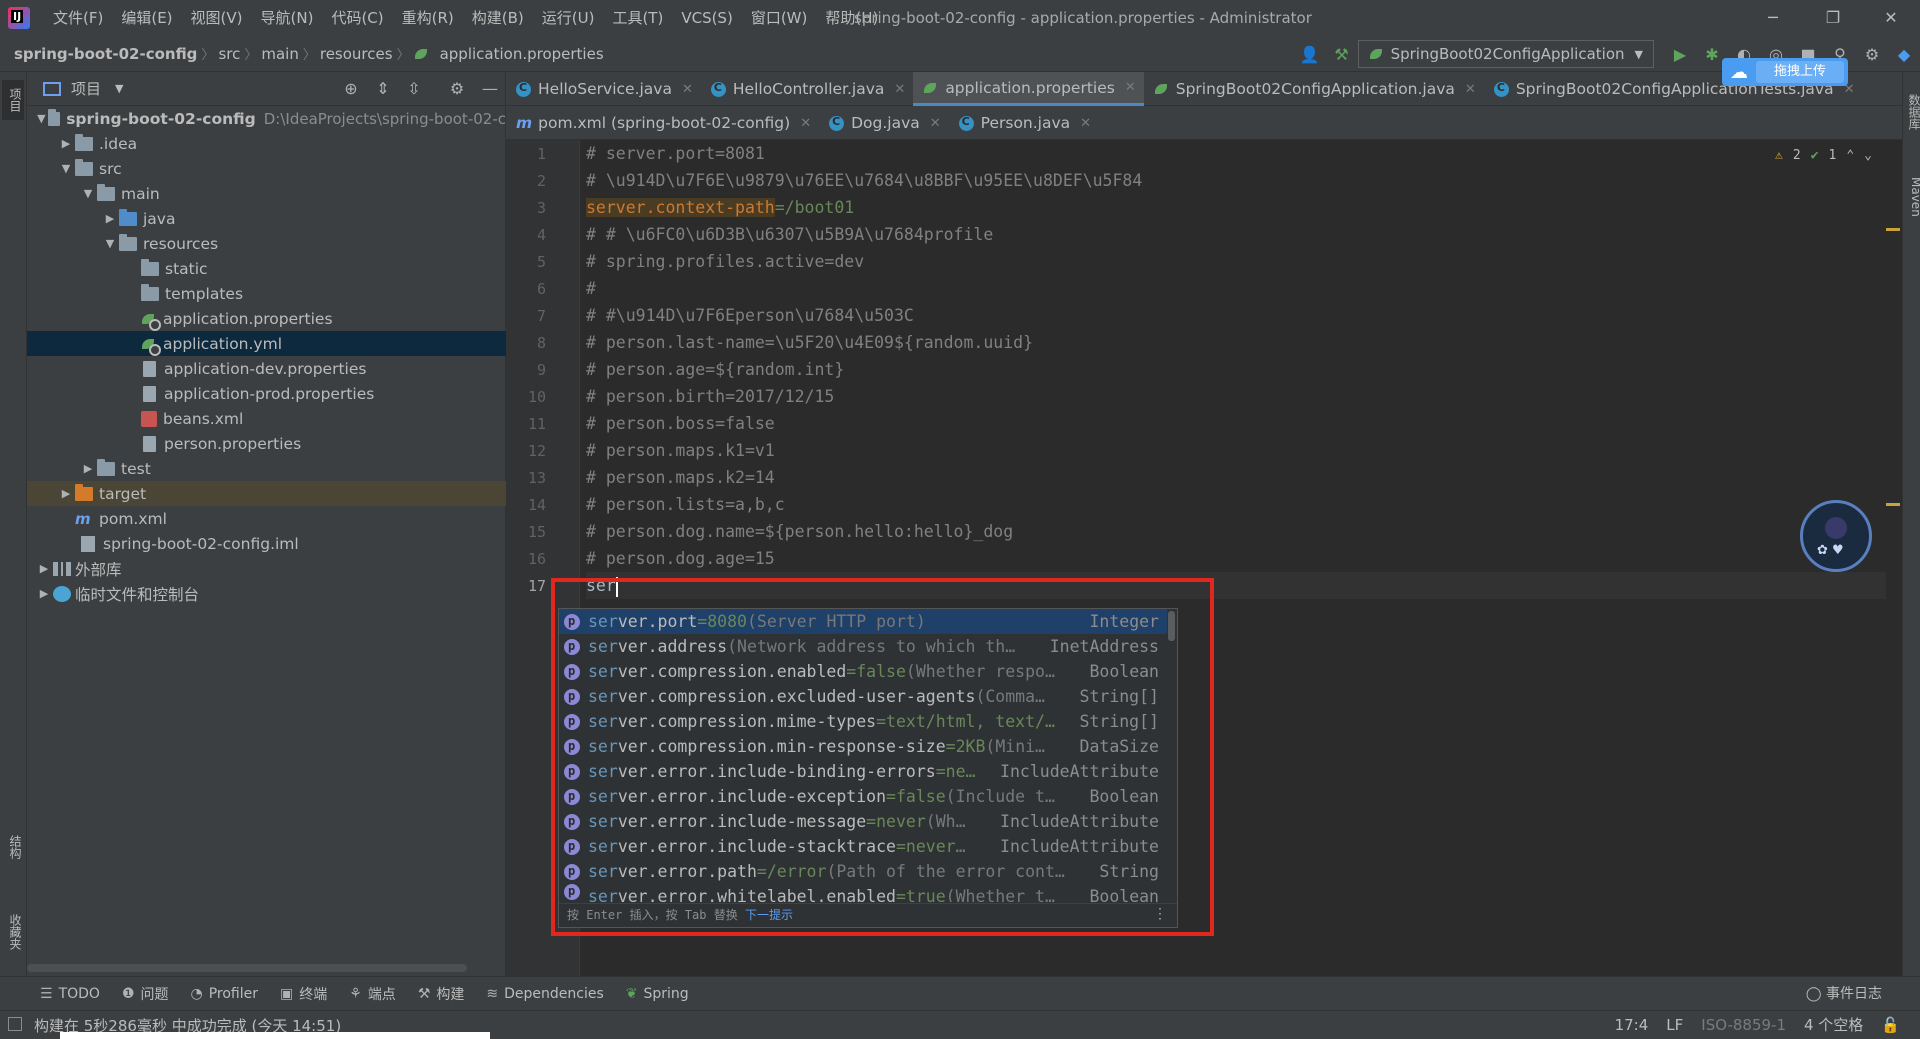  I want to click on tree-item-application-properties: application.properties, so click(266, 318).